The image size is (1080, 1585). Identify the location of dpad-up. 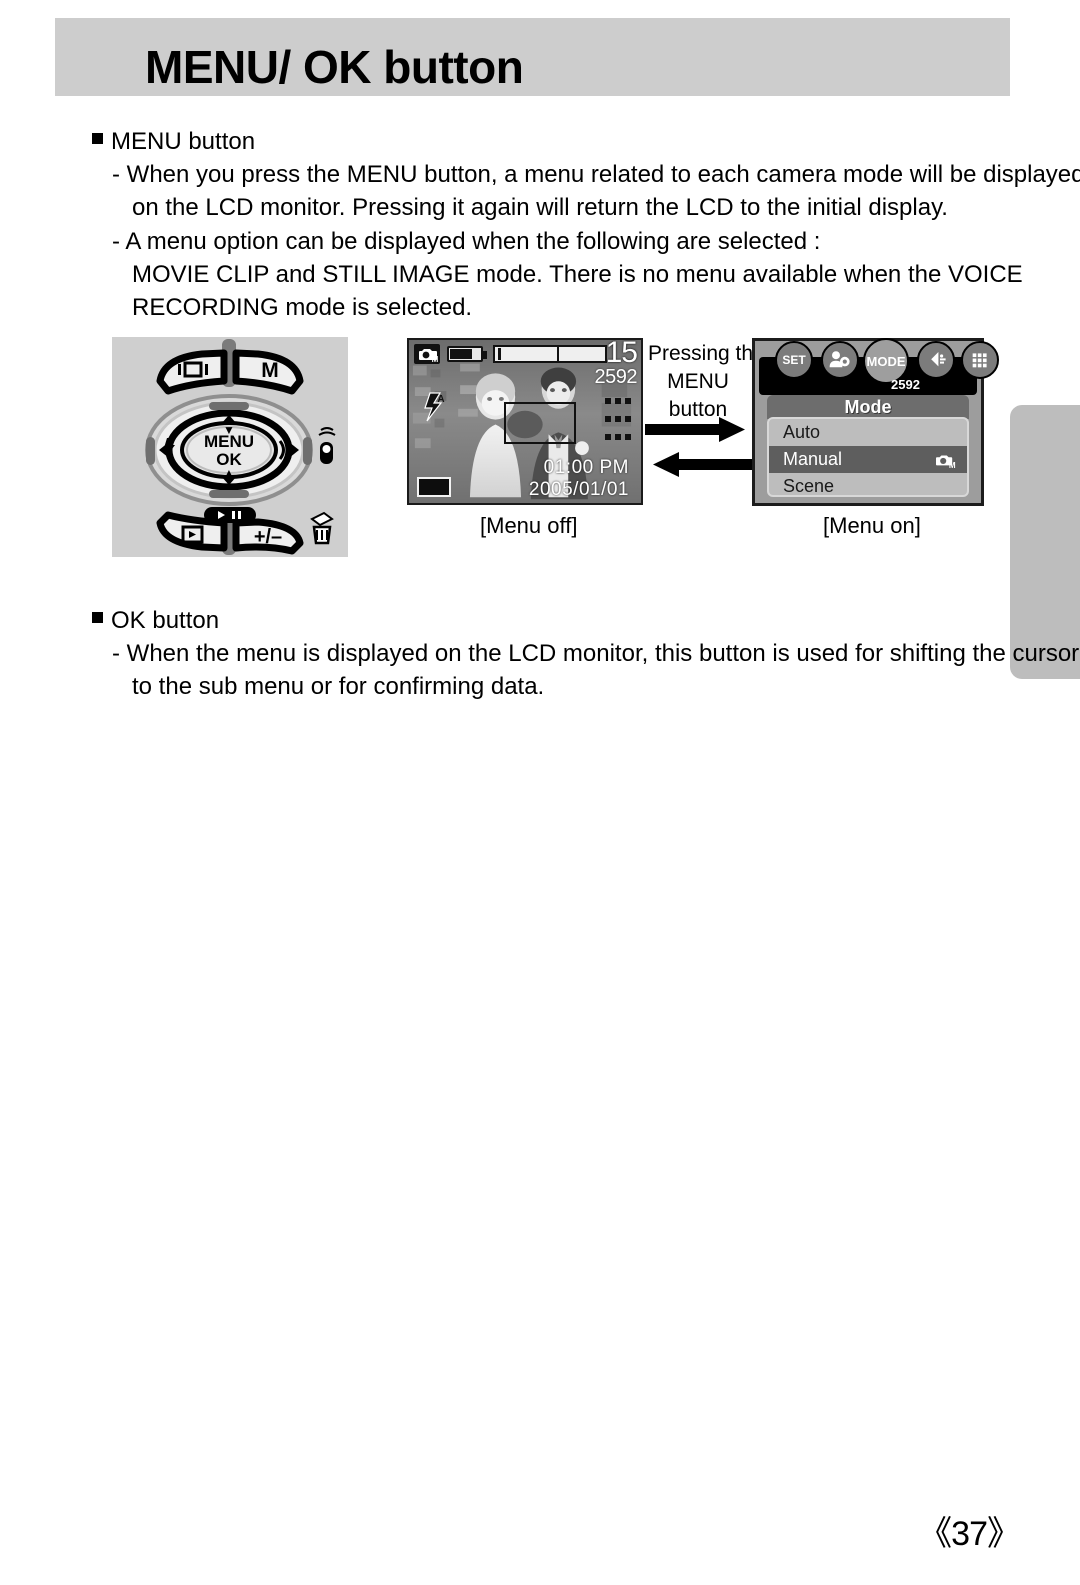
(229, 406).